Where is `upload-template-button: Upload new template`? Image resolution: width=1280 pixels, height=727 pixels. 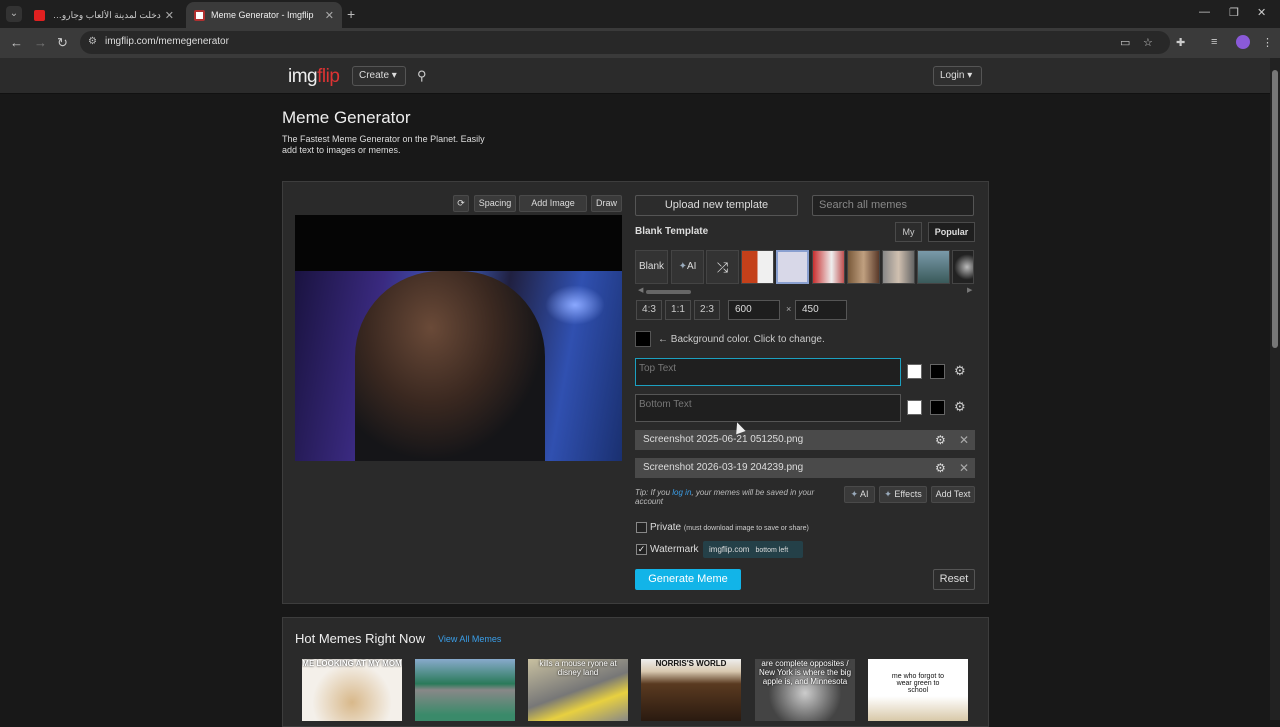 upload-template-button: Upload new template is located at coordinates (716, 205).